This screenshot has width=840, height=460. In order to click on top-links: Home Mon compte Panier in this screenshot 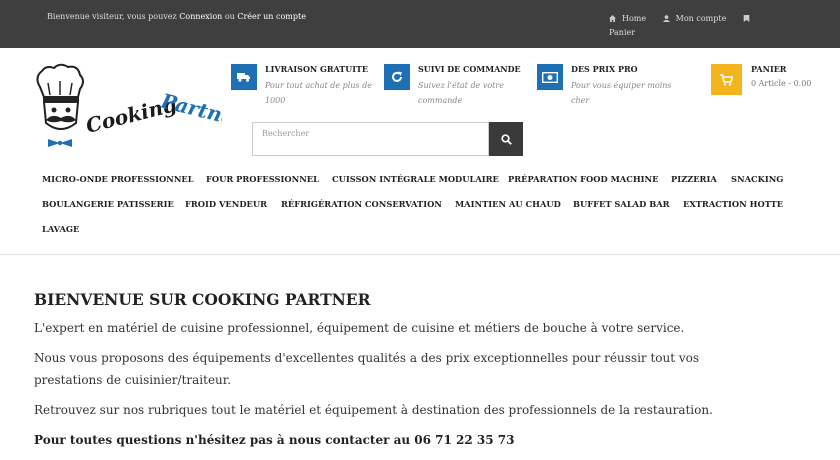, I will do `click(689, 26)`.